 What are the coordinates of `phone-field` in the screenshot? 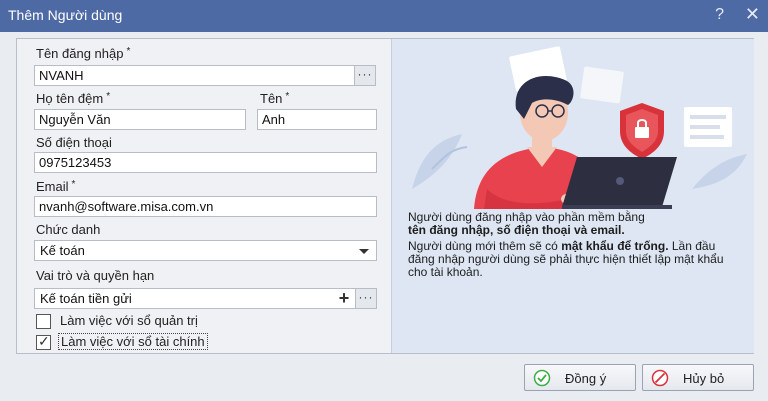 It's located at (205, 162).